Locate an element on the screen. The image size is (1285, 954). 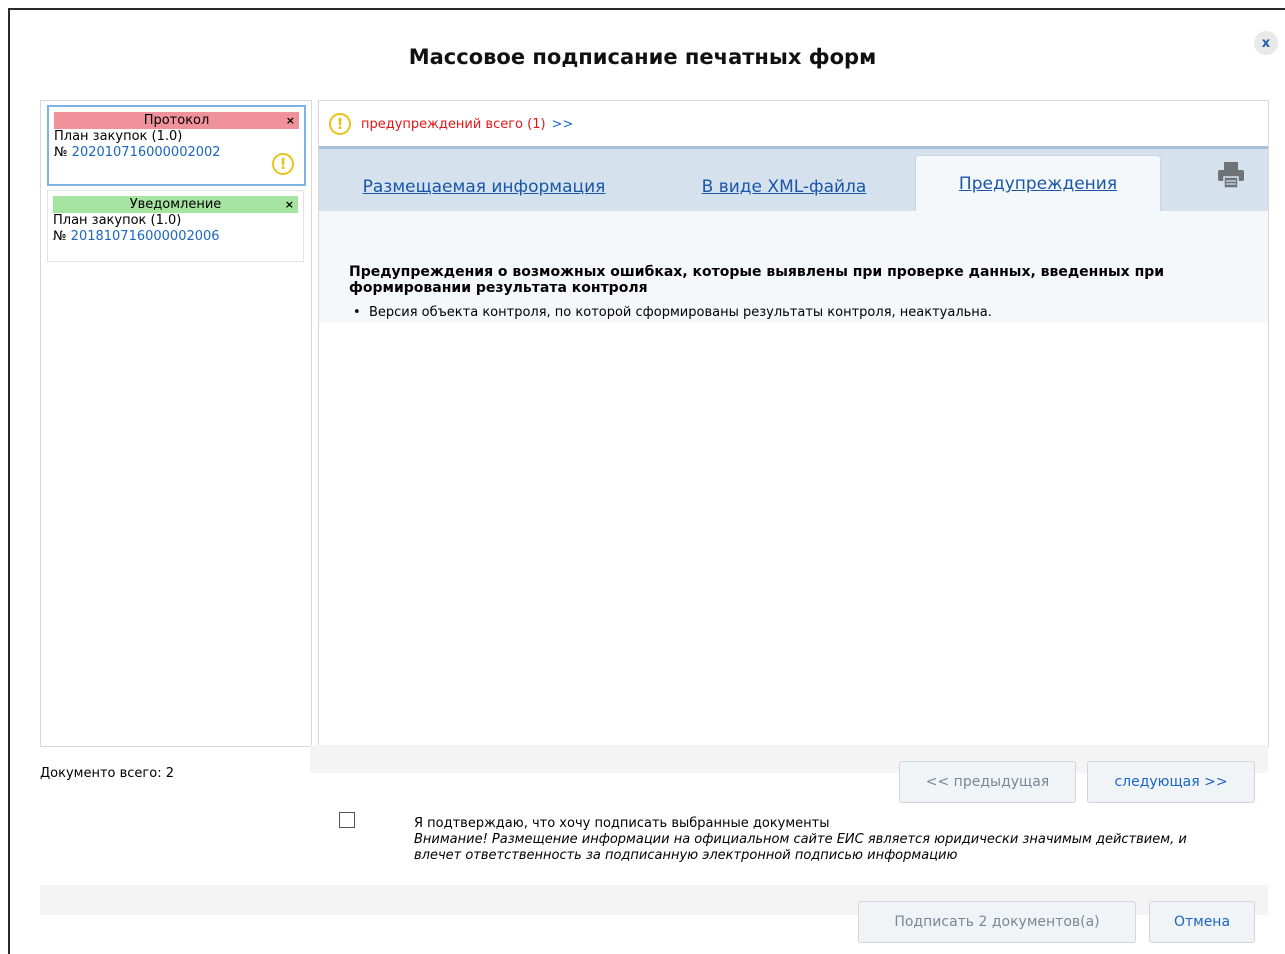
document-type-label: Протокол is located at coordinates (176, 120).